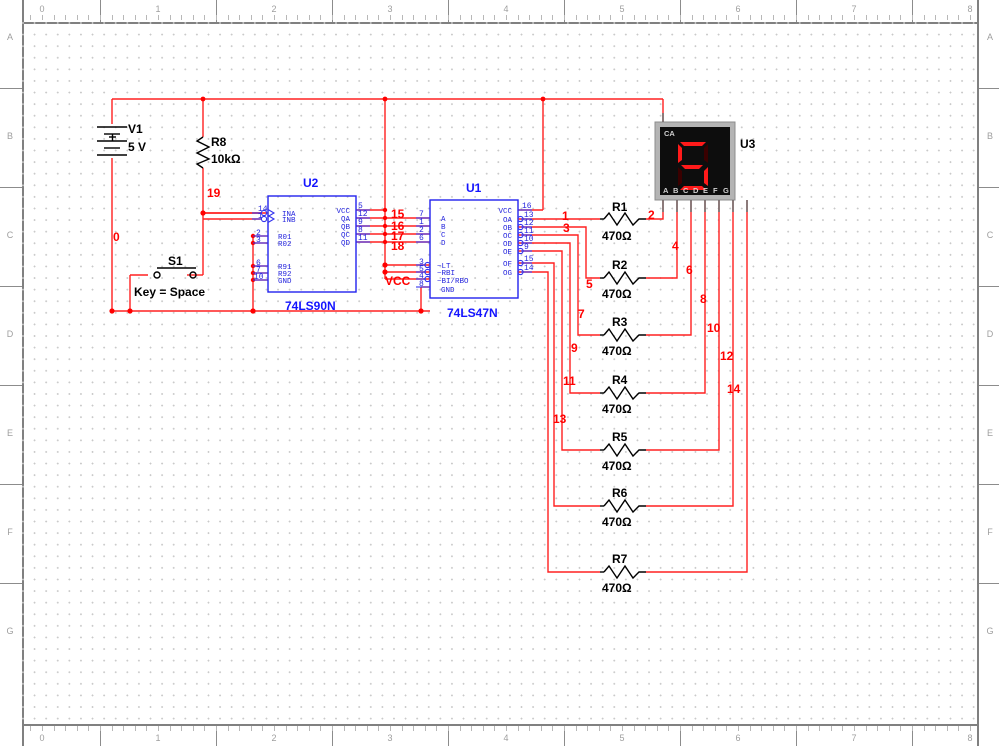  I want to click on u1-pin-num-16: 16, so click(527, 206).